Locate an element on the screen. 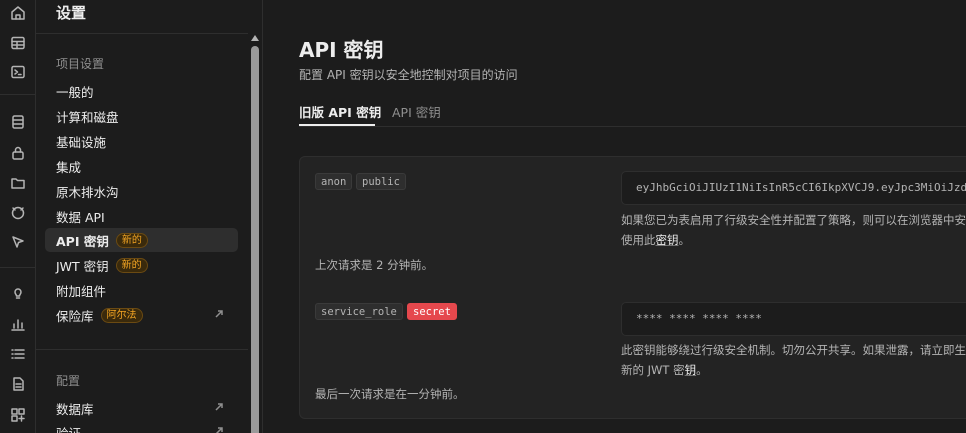 The image size is (966, 433). sidebar-scrollbar is located at coordinates (255, 232).